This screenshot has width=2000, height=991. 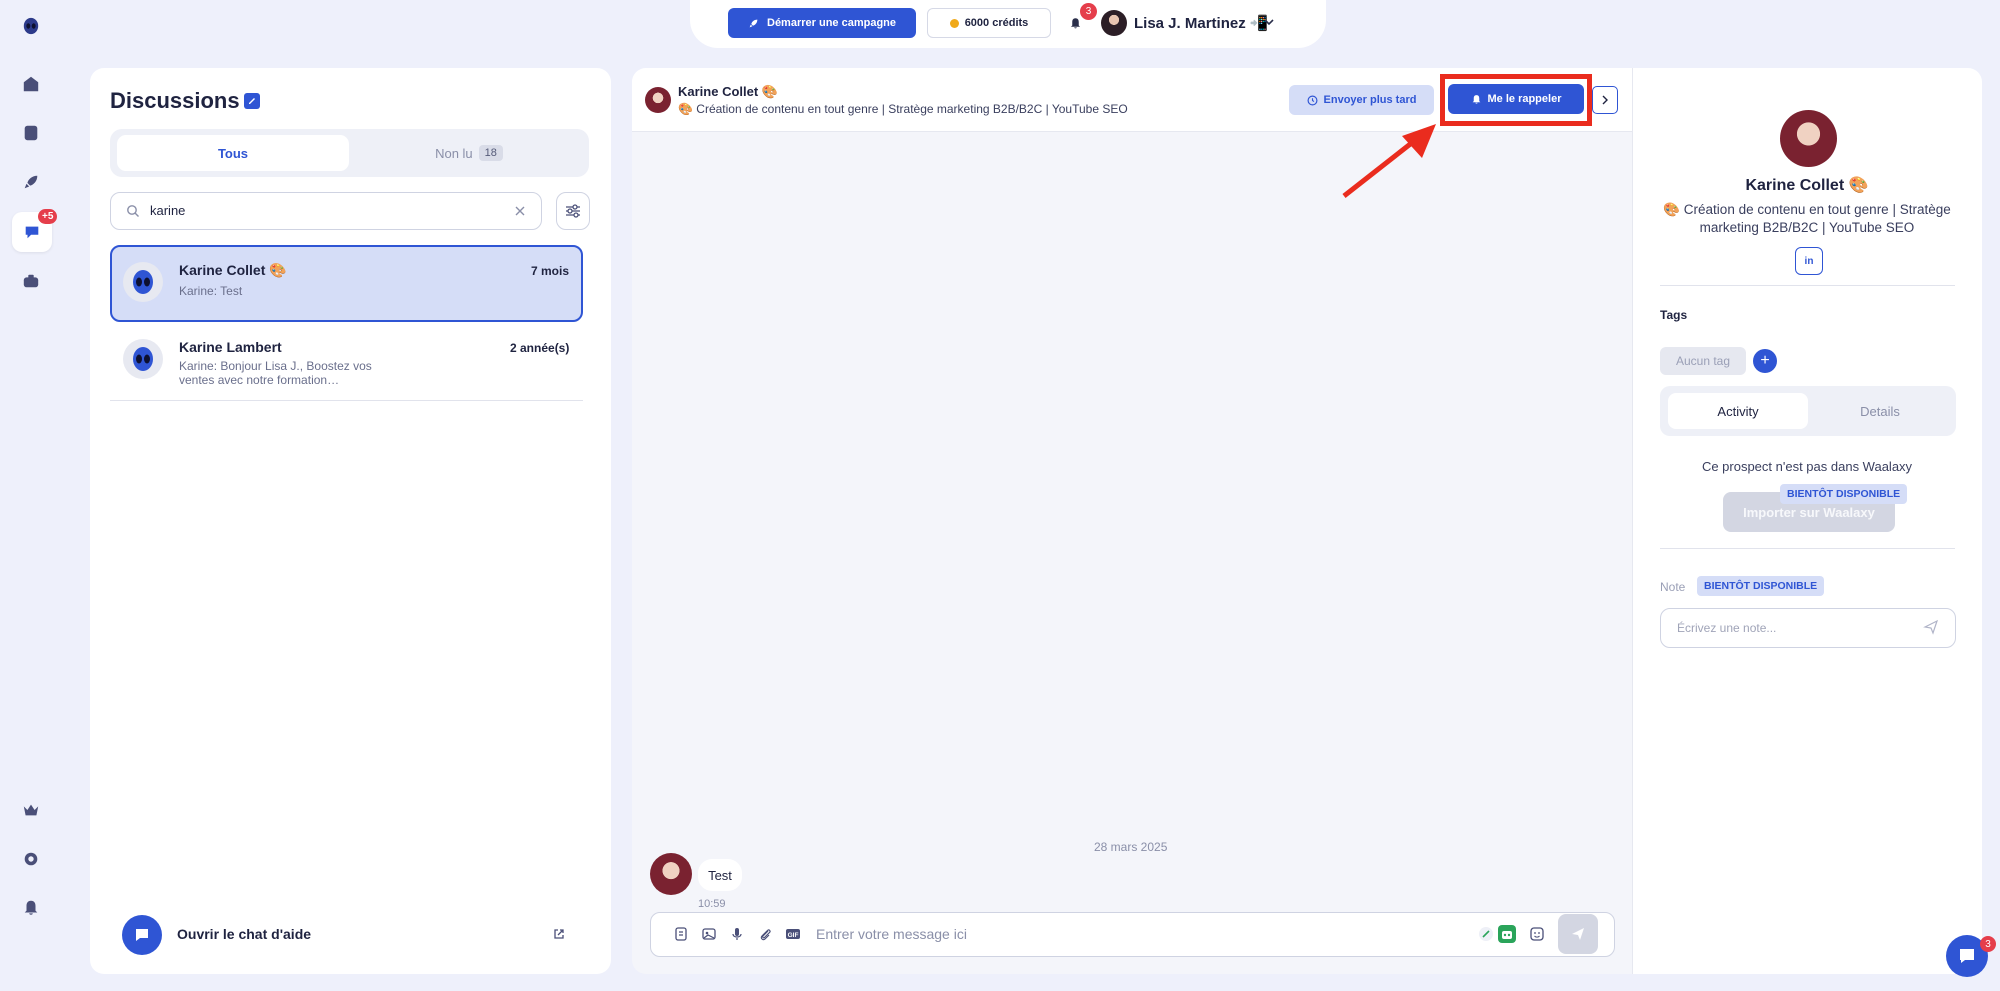 I want to click on chevron-right-icon, so click(x=1605, y=100).